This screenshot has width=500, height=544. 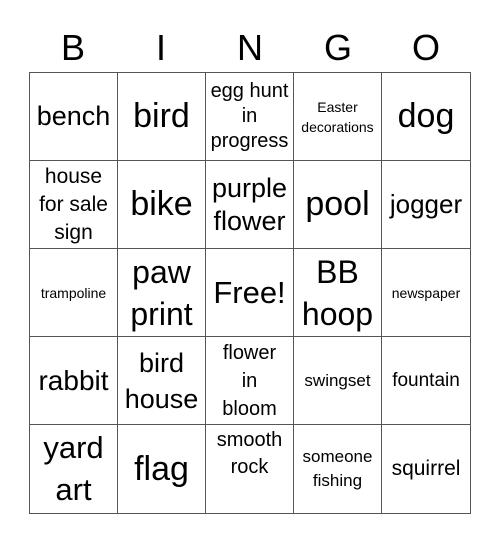 I want to click on header-letter-b: B, so click(x=72, y=47).